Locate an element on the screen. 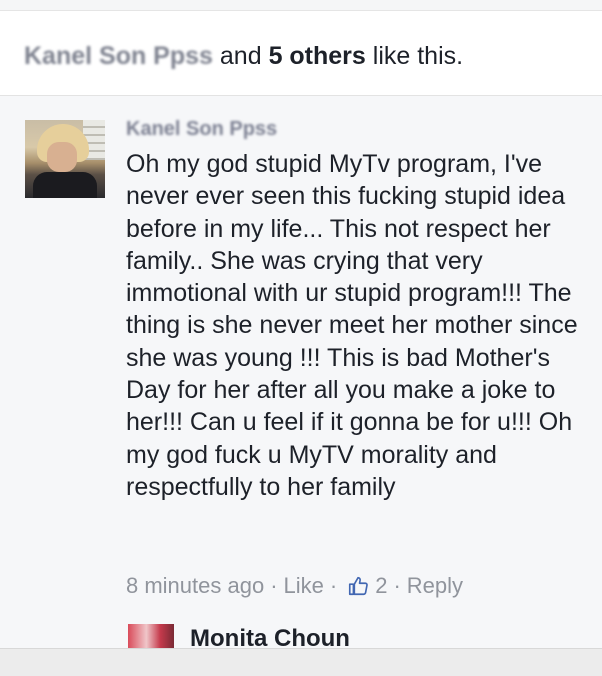 The image size is (602, 676). others-count-link: 5 others is located at coordinates (317, 56).